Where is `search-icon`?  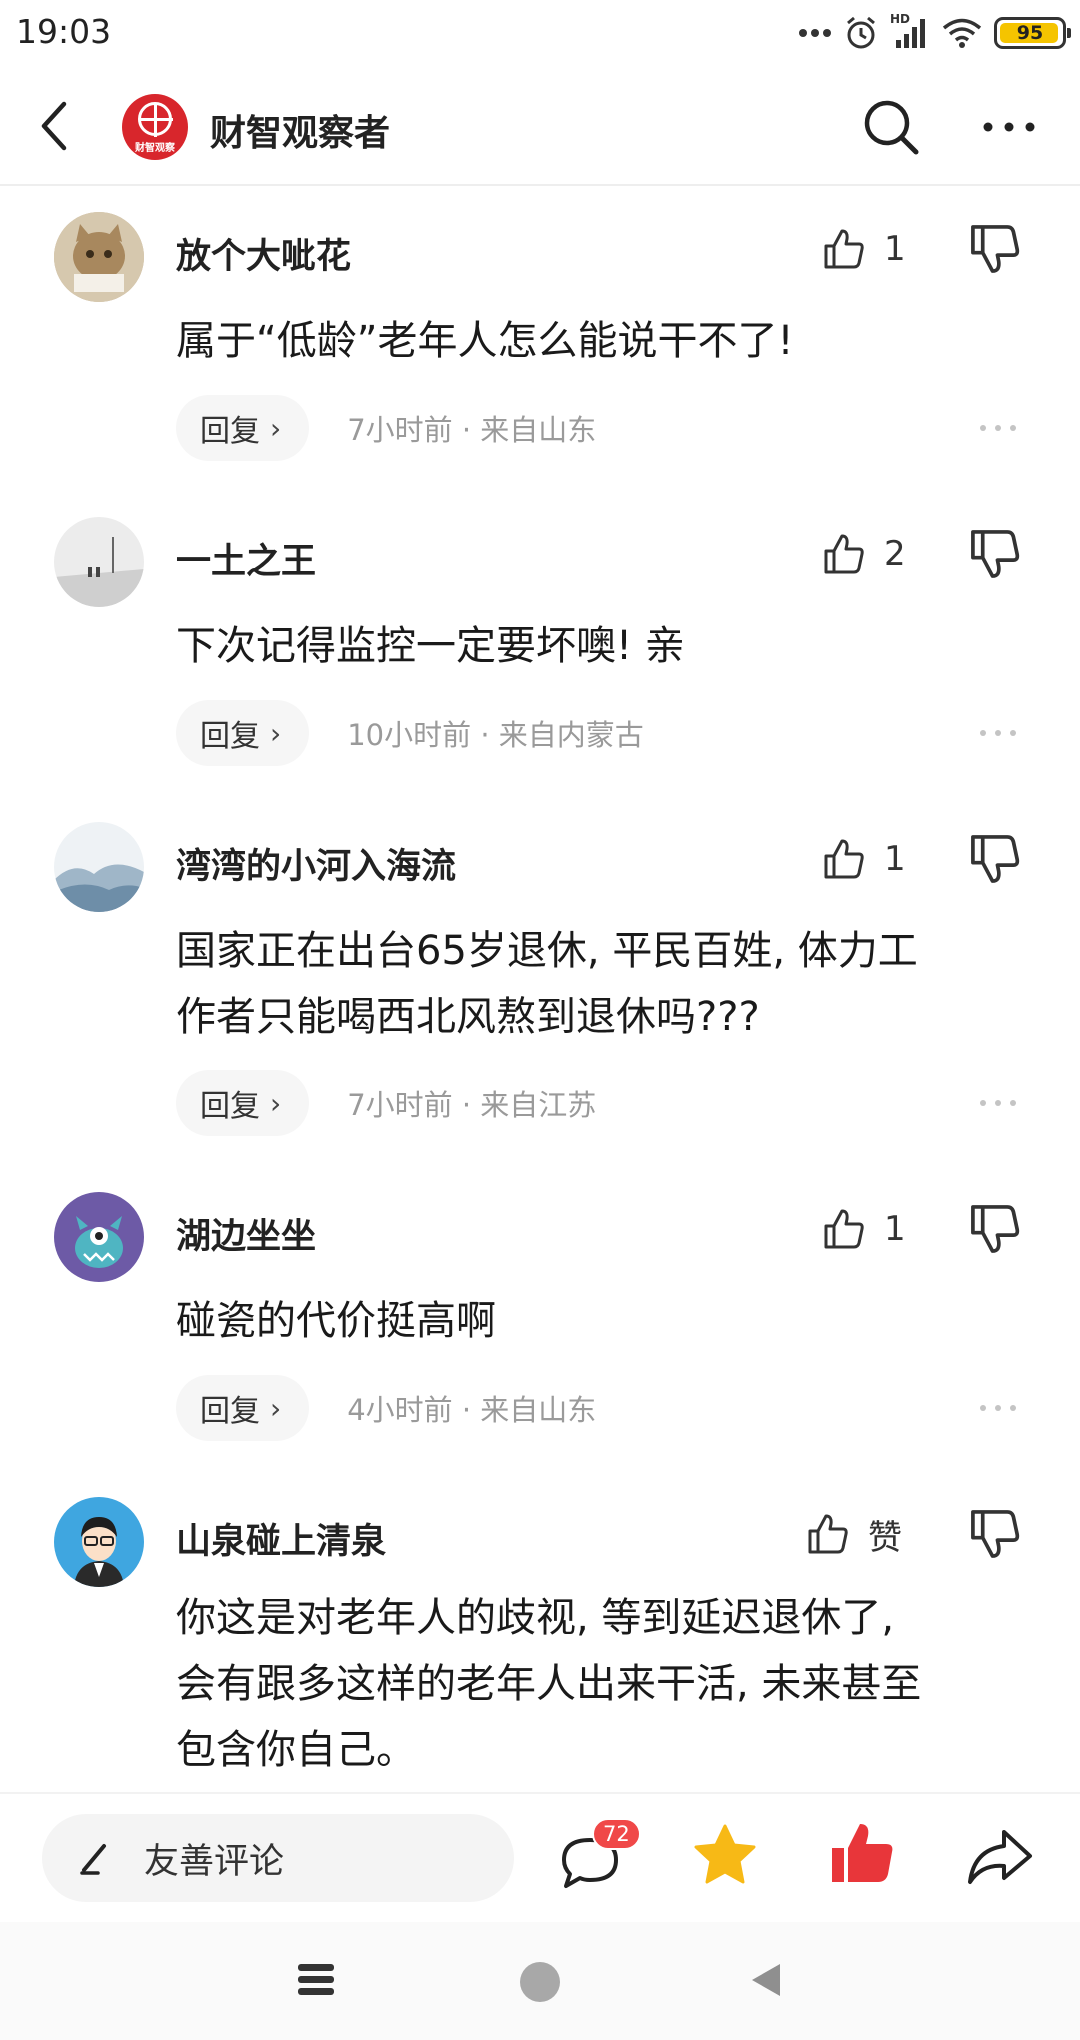
search-icon is located at coordinates (891, 127).